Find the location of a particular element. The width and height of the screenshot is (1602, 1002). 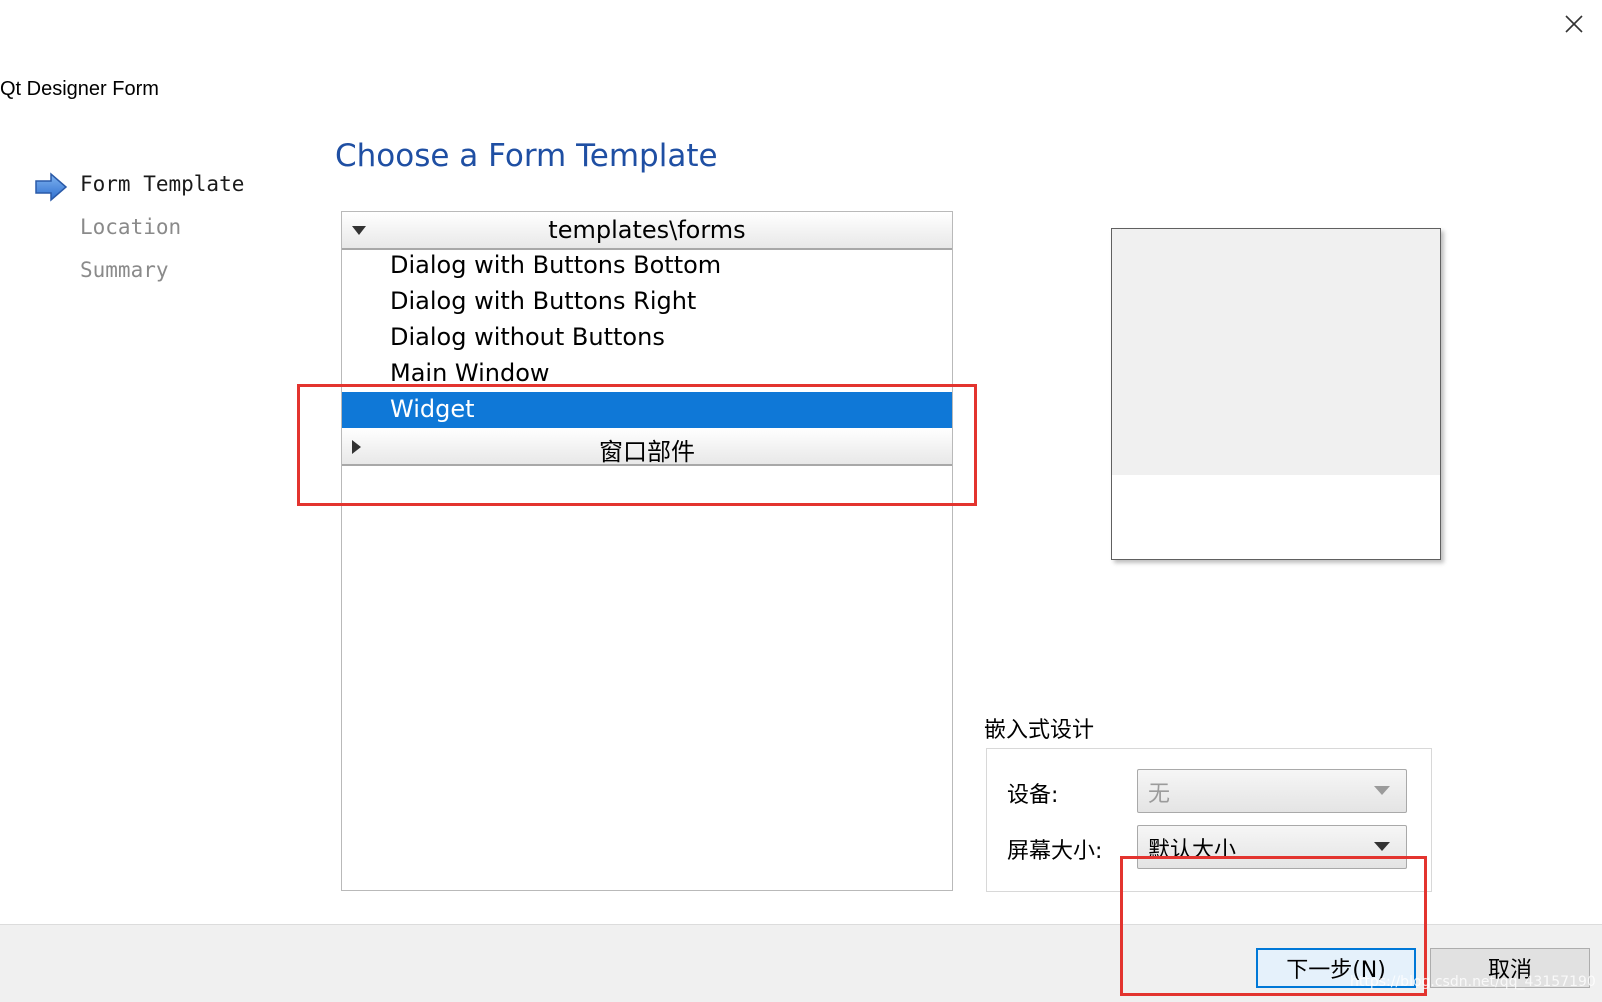

close-button is located at coordinates (1574, 24).